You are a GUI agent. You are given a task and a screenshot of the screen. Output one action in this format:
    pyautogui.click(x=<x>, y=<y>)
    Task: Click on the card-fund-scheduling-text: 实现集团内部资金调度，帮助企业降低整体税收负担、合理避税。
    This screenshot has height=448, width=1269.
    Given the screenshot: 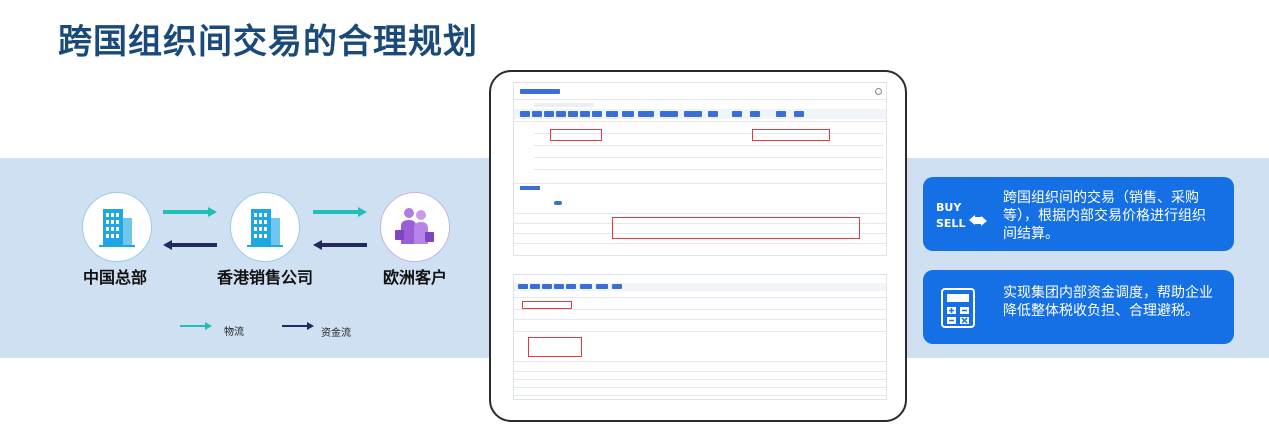 What is the action you would take?
    pyautogui.click(x=1108, y=302)
    